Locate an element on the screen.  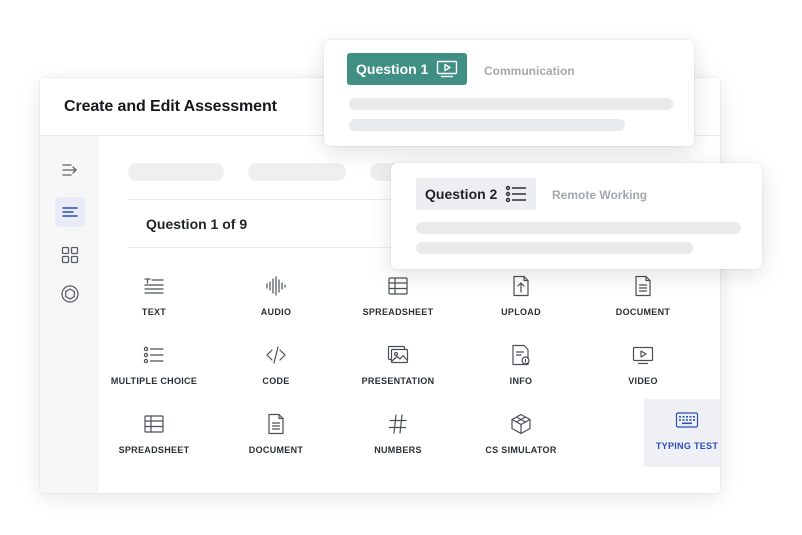
sidebar-item-questions is located at coordinates (70, 212).